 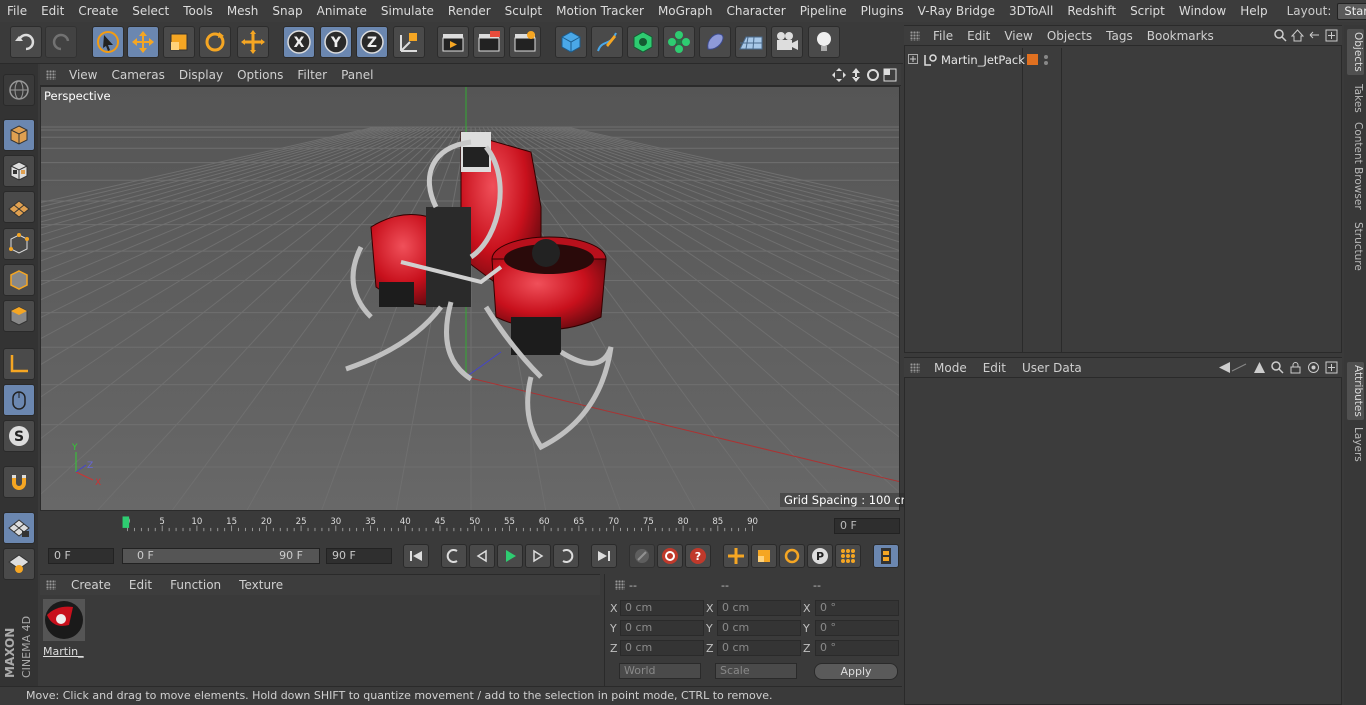 I want to click on rotate-view-icon, so click(x=873, y=75).